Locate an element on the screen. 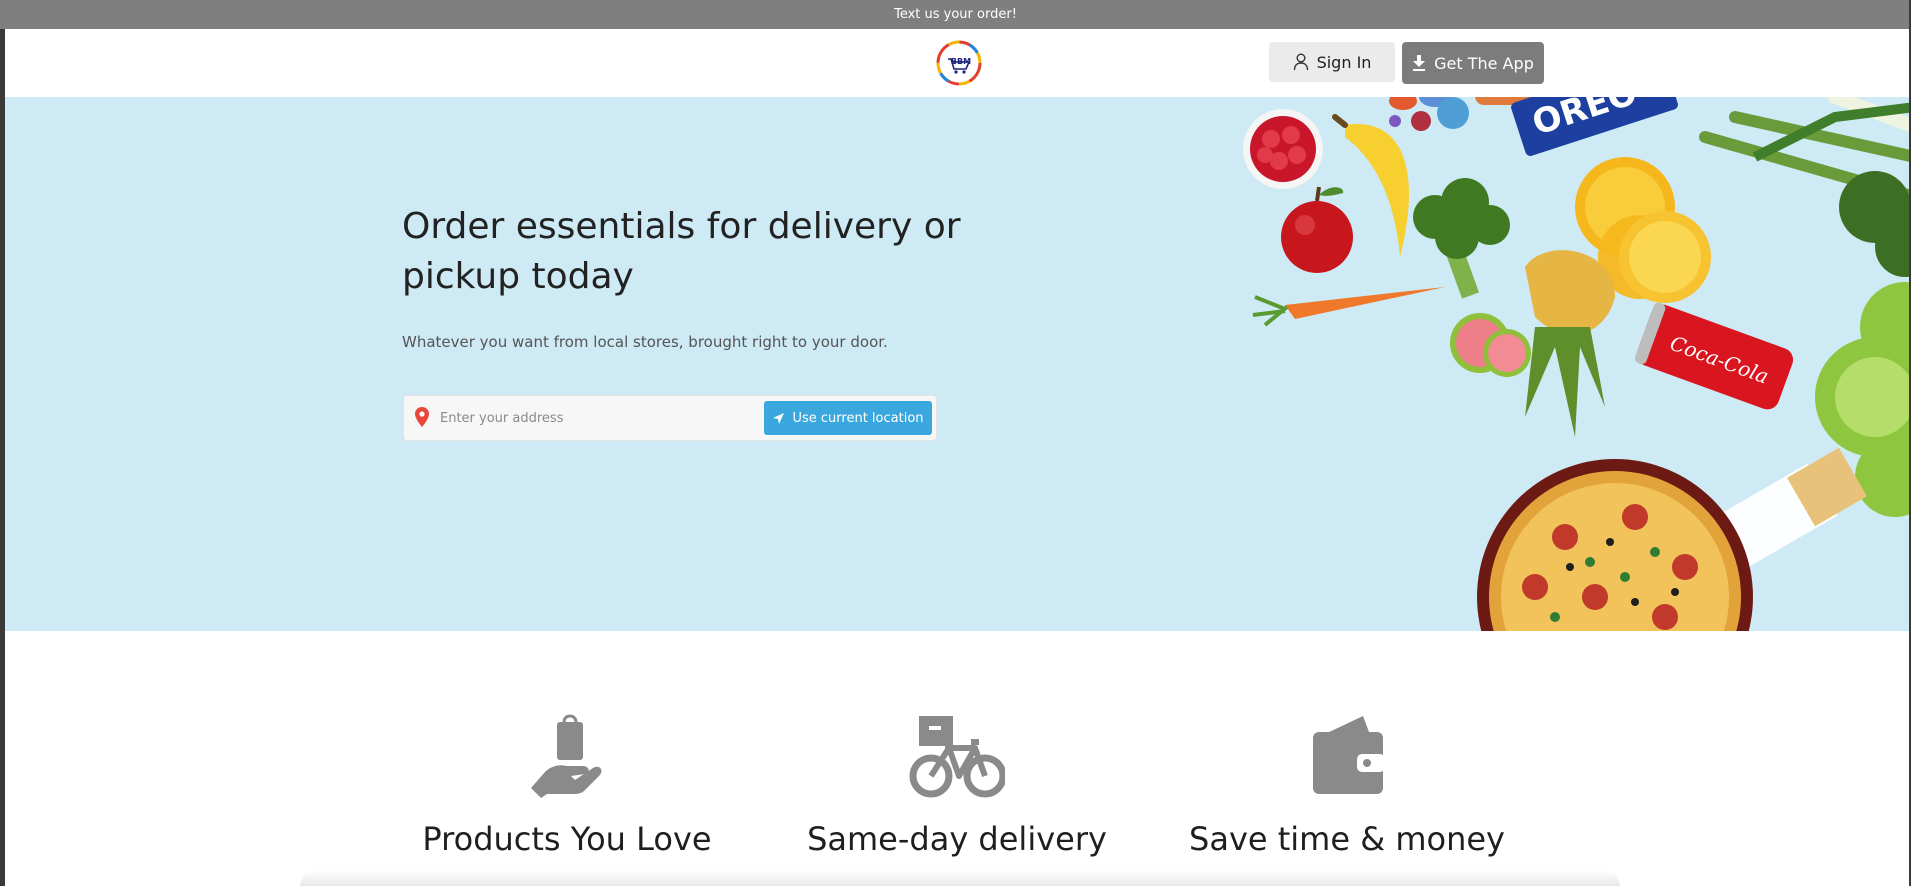 This screenshot has width=1911, height=886. feature-save-time-money: Save time & money is located at coordinates (1347, 785).